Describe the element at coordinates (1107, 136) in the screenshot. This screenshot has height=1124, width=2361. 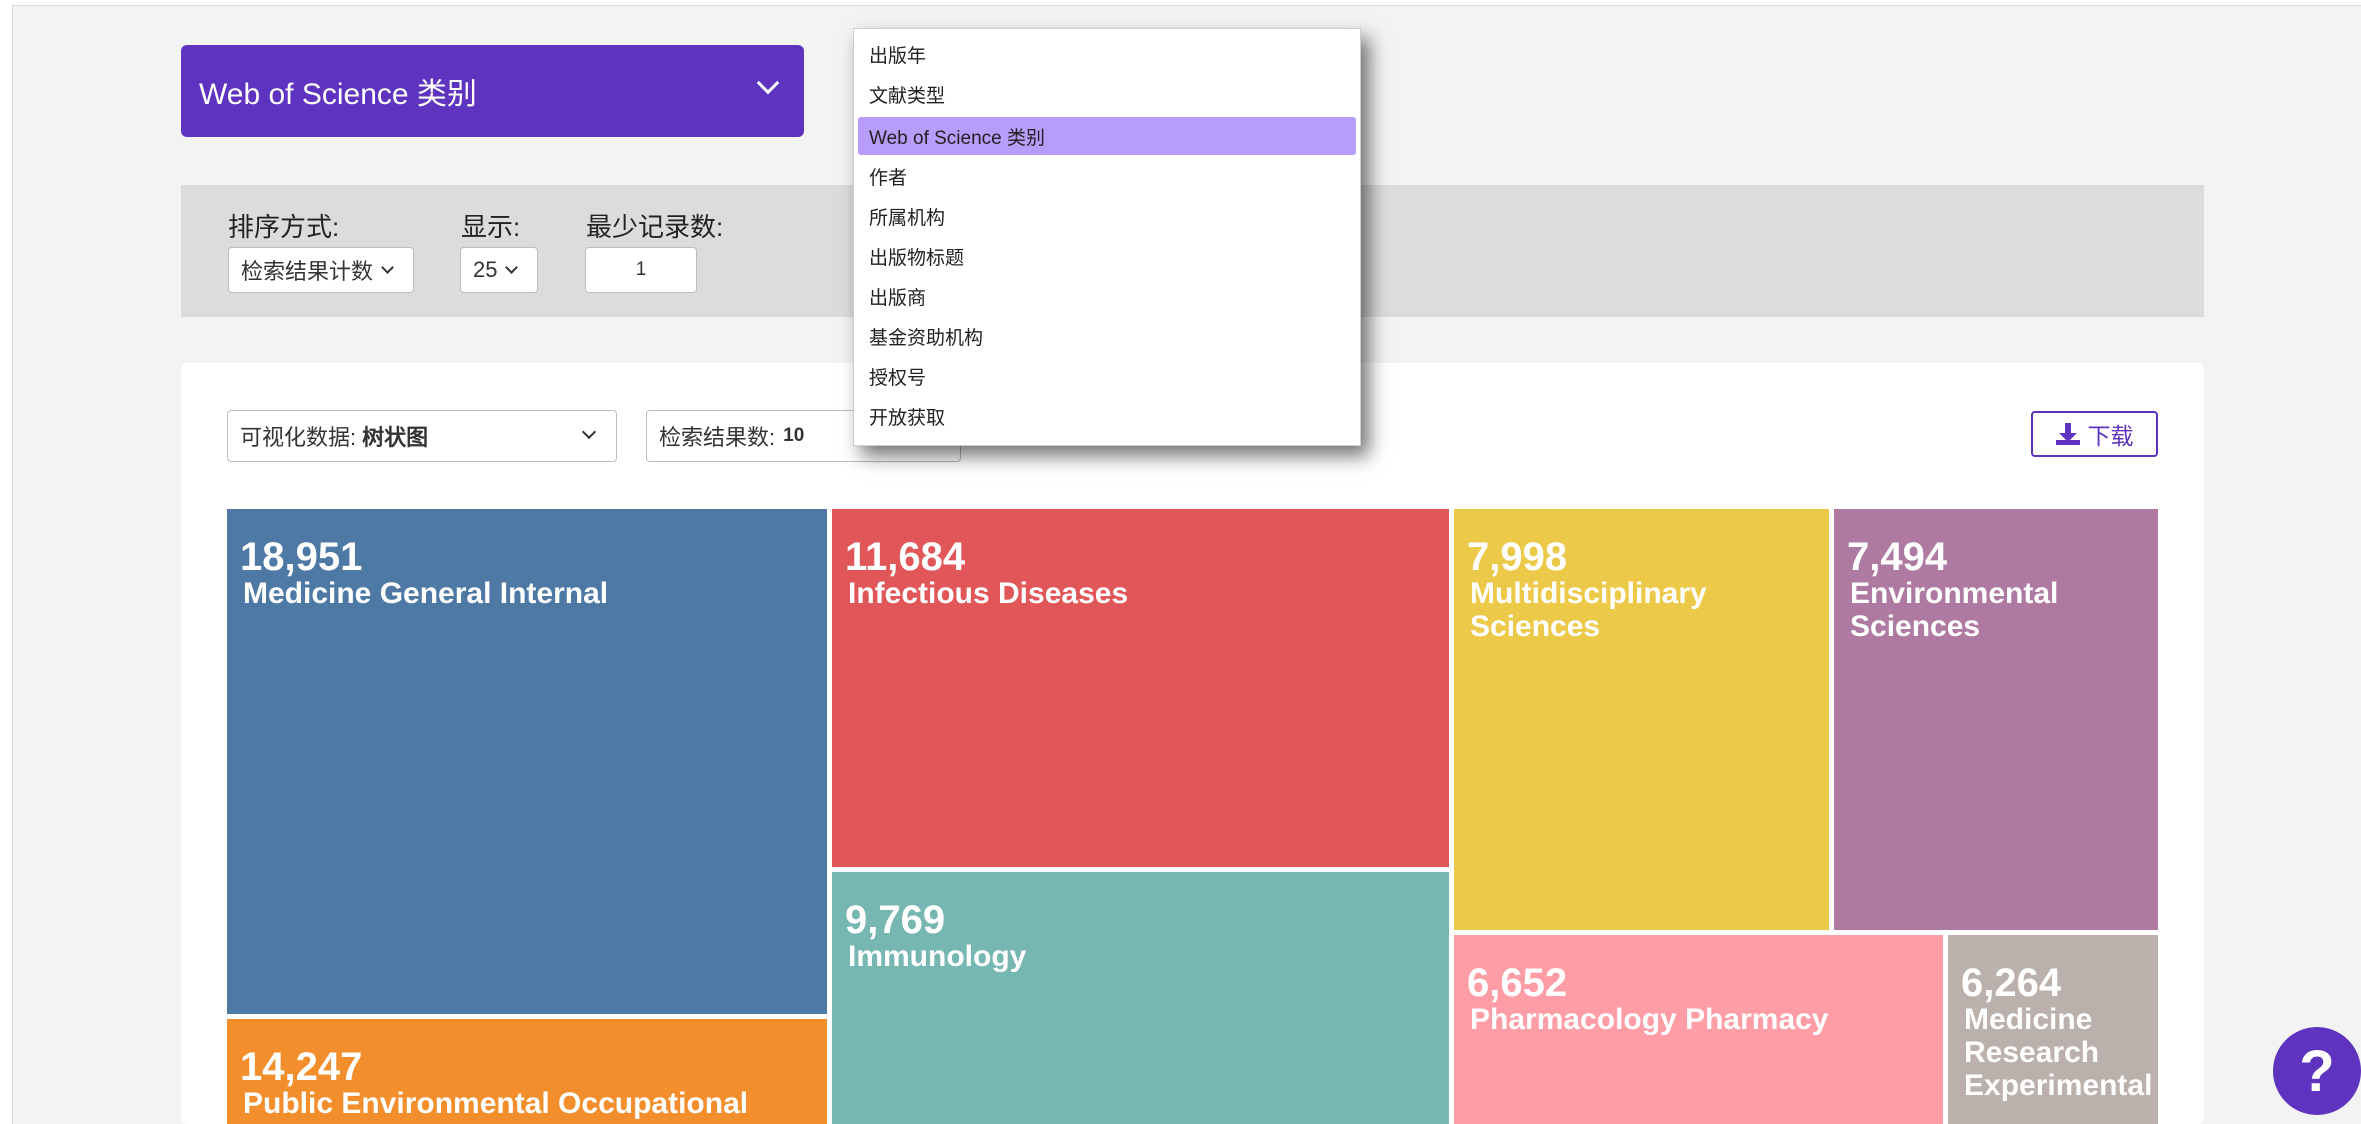
I see `dropdown-item: Web of Science 类别` at that location.